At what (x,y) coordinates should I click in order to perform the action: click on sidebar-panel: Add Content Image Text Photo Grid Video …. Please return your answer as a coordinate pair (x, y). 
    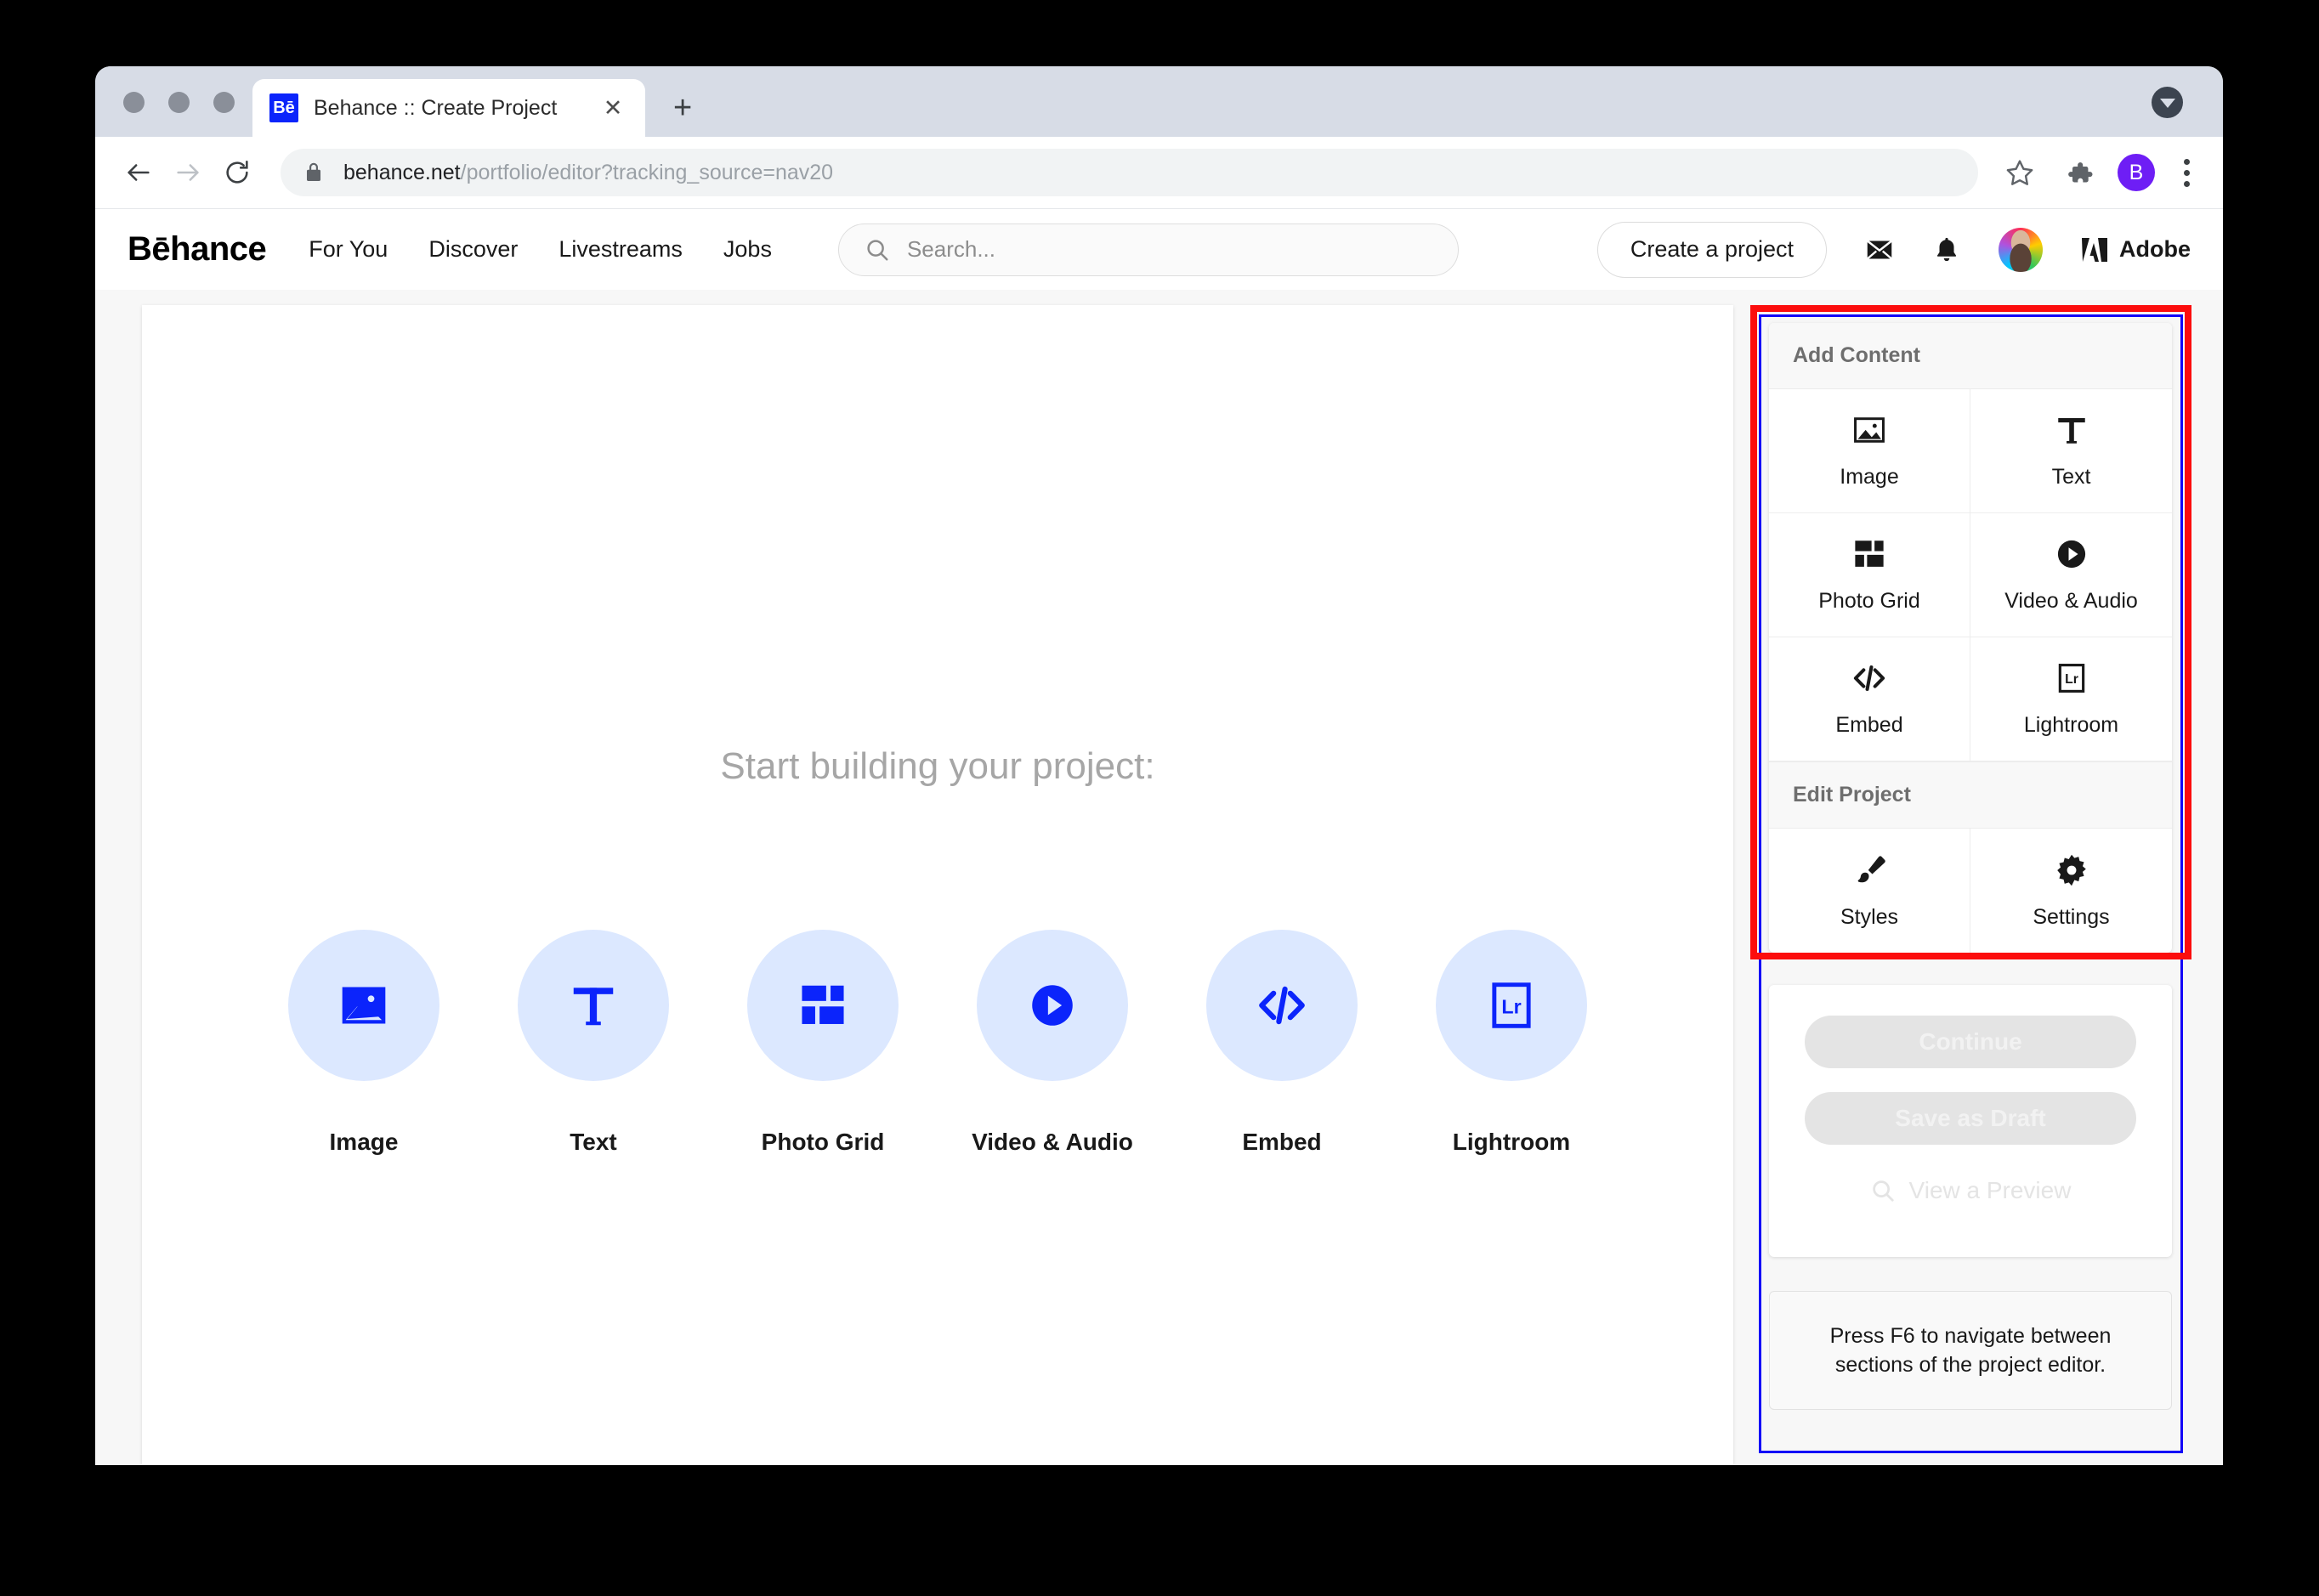
    Looking at the image, I should click on (1970, 638).